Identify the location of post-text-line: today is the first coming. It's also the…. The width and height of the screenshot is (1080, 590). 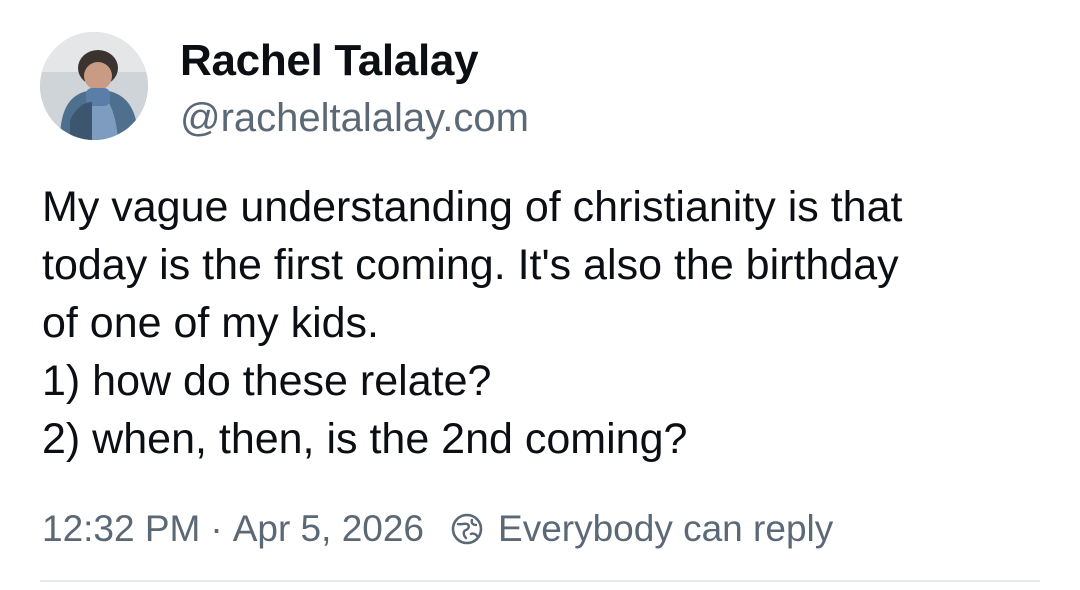
(470, 265).